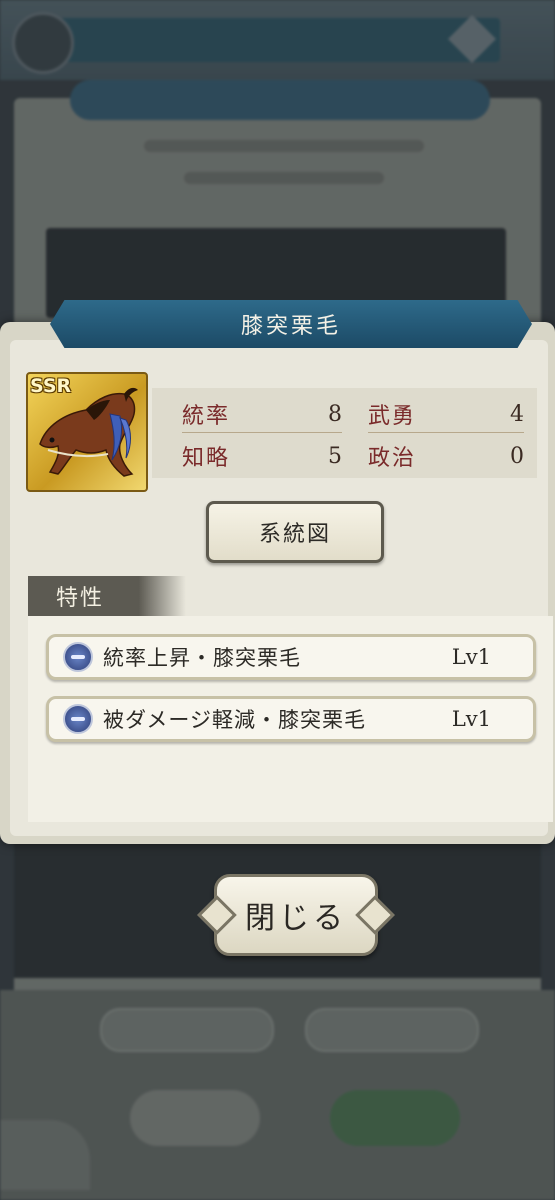 The width and height of the screenshot is (555, 1200). I want to click on stat-label: 知略, so click(206, 458).